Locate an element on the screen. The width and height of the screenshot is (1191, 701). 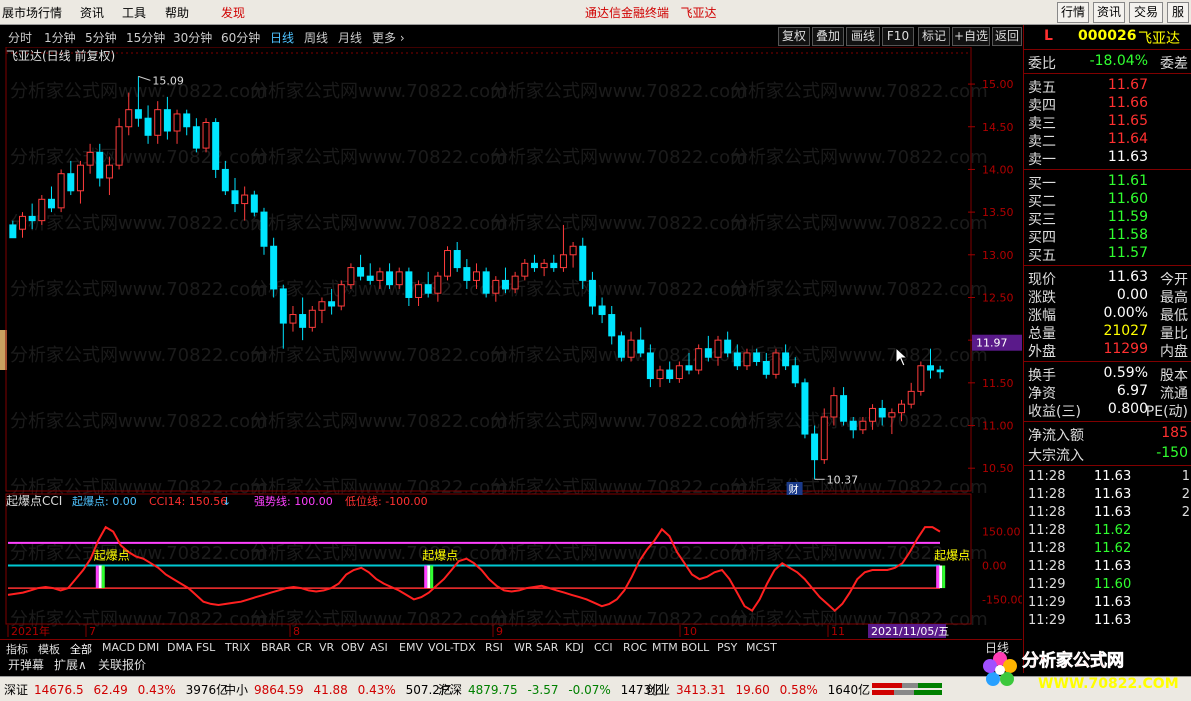
mark-button: 标记 is located at coordinates (934, 36).